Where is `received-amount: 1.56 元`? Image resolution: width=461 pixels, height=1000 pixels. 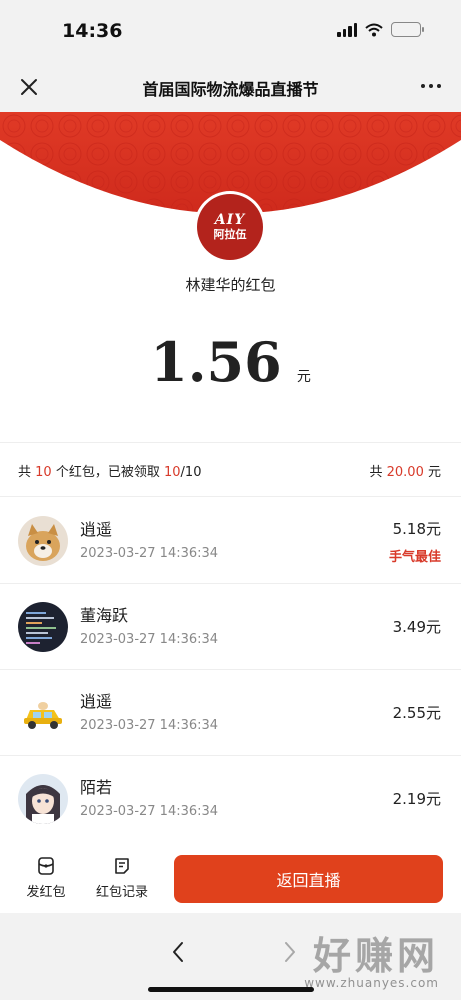
received-amount: 1.56 元 is located at coordinates (230, 362).